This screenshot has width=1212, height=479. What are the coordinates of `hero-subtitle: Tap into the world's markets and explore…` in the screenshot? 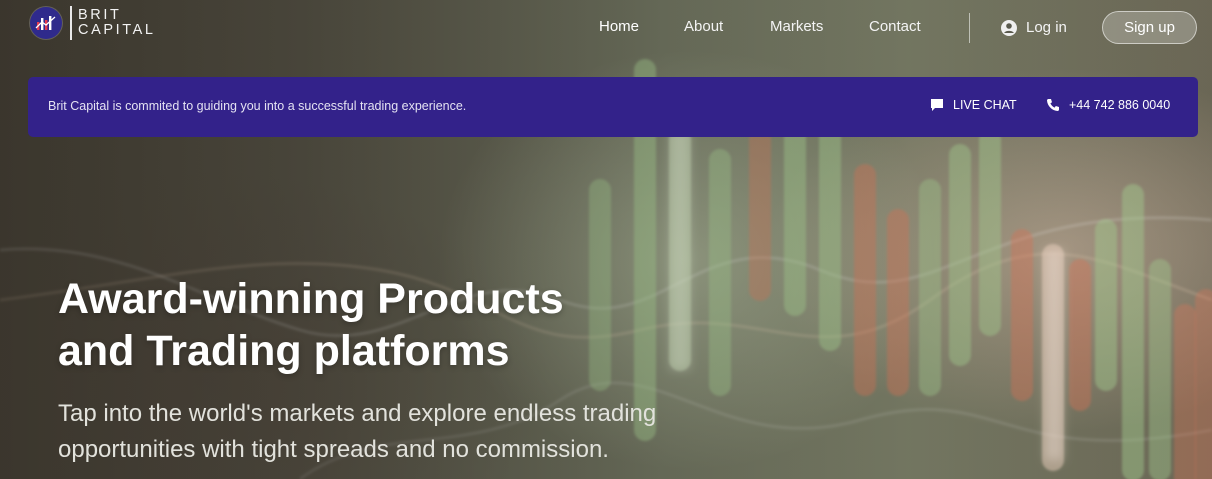 It's located at (378, 432).